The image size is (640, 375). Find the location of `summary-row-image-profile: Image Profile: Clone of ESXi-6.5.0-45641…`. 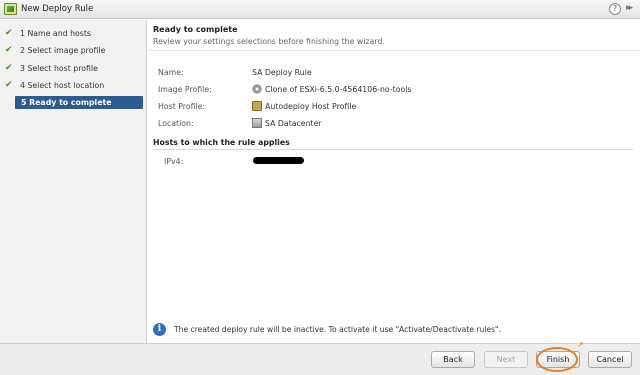

summary-row-image-profile: Image Profile: Clone of ESXi-6.5.0-45641… is located at coordinates (393, 90).